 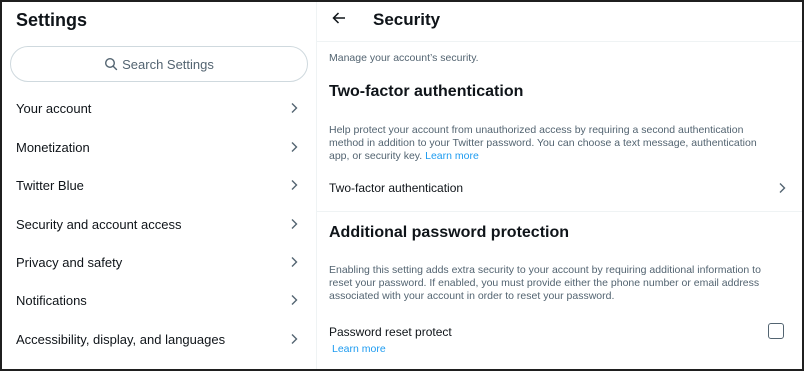 What do you see at coordinates (52, 20) in the screenshot?
I see `sidebar-title: Settings` at bounding box center [52, 20].